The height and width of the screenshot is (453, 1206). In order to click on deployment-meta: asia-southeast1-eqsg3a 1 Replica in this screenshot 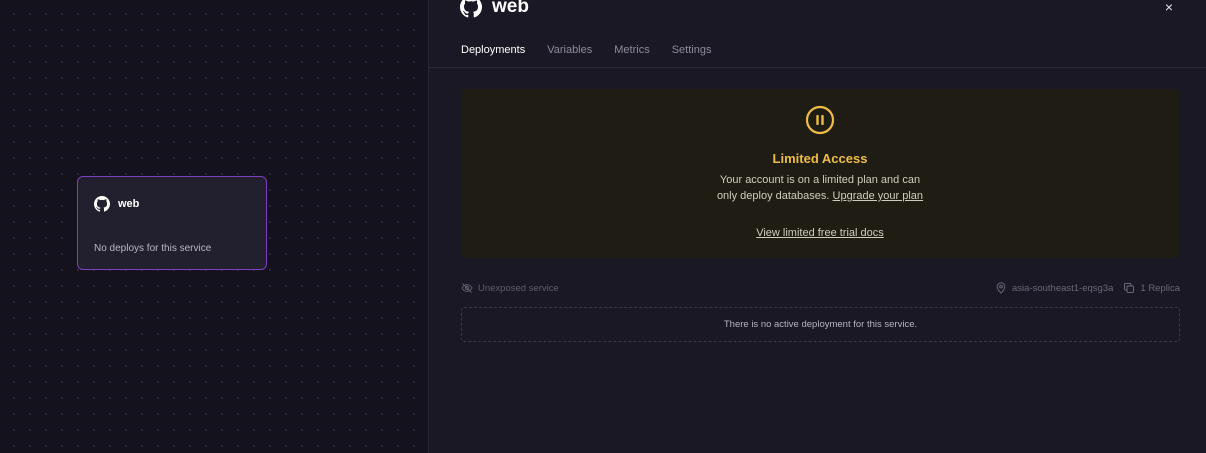, I will do `click(1087, 288)`.